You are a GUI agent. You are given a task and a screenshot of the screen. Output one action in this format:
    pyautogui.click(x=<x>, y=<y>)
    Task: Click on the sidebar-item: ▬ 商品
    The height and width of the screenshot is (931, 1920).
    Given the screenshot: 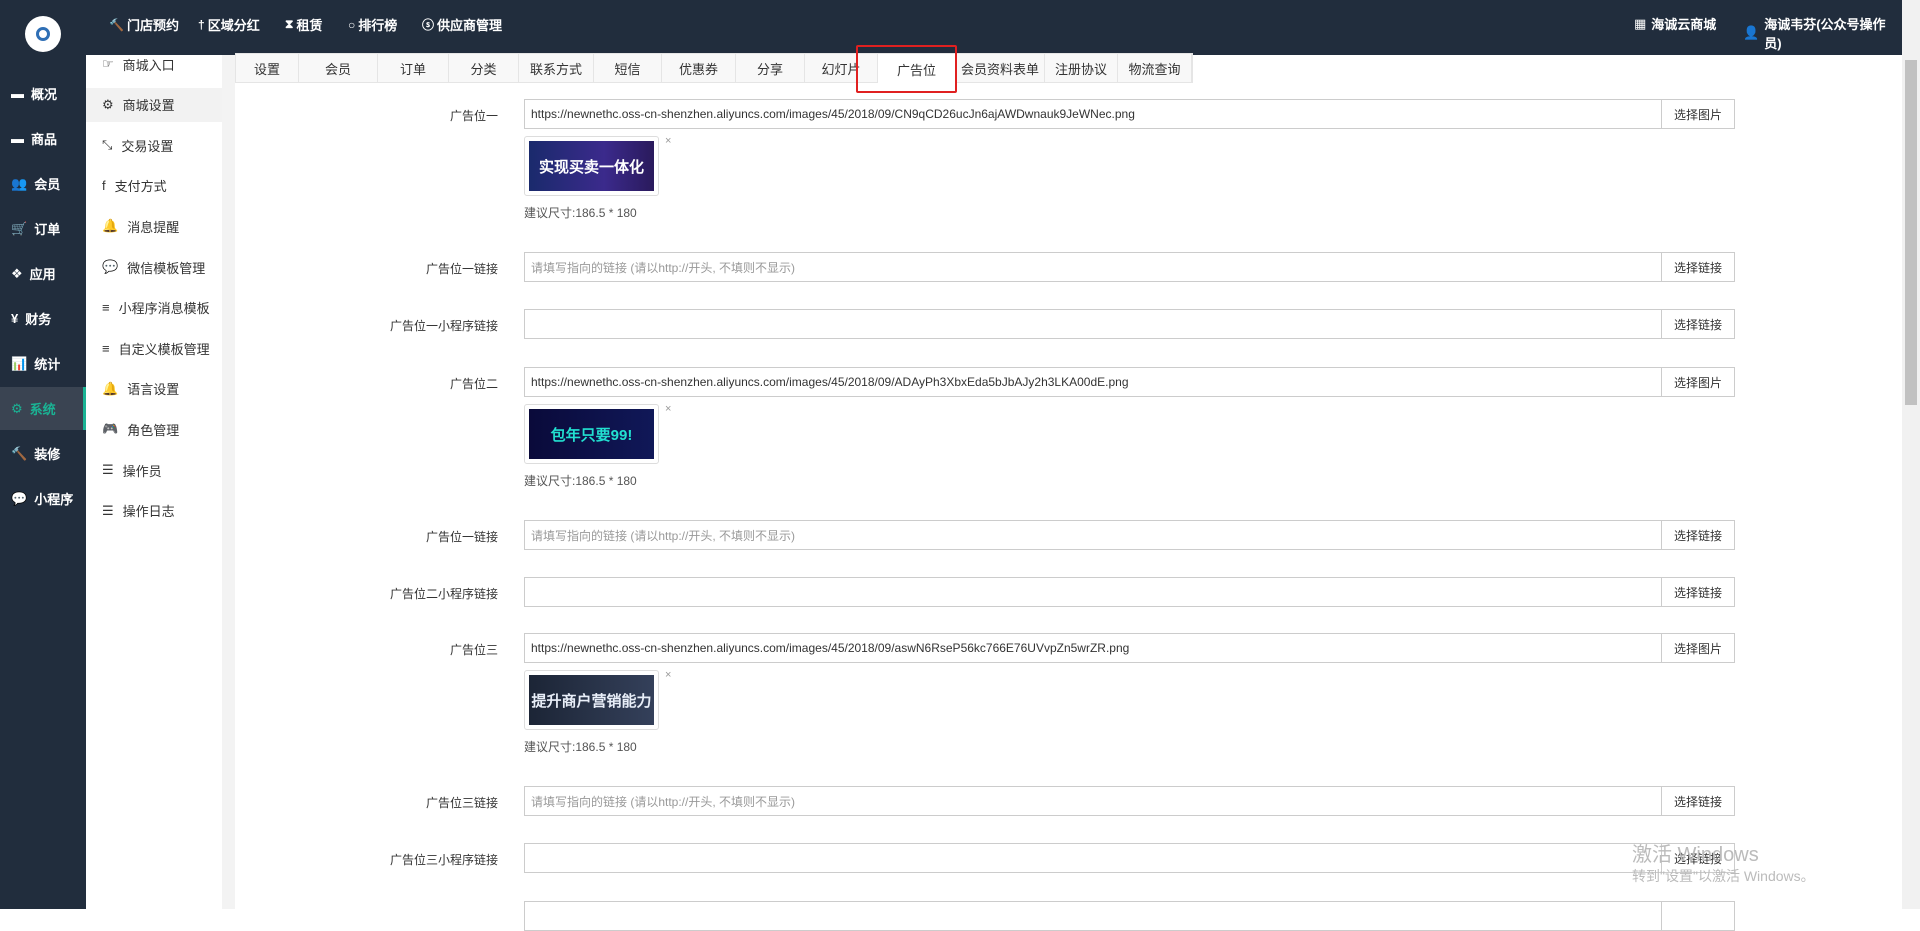 What is the action you would take?
    pyautogui.click(x=43, y=138)
    